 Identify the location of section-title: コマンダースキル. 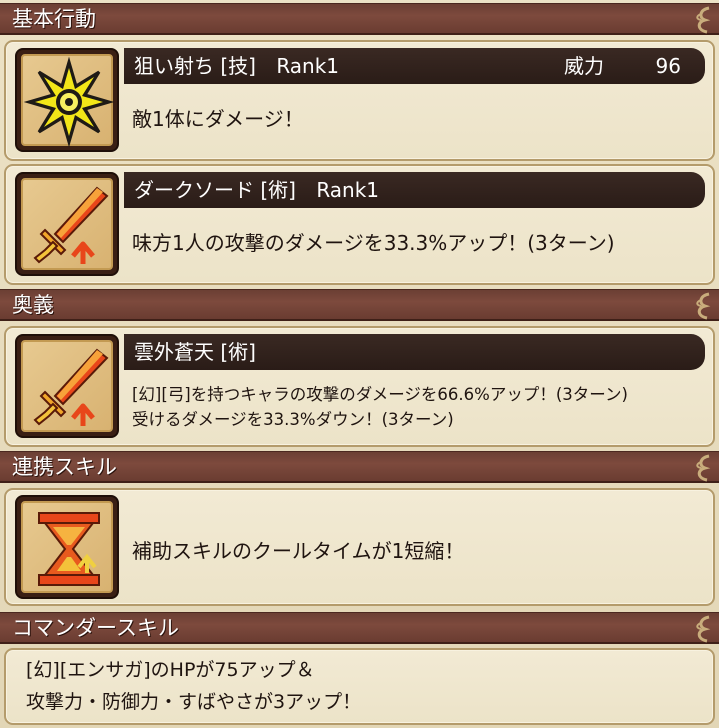
(95, 628).